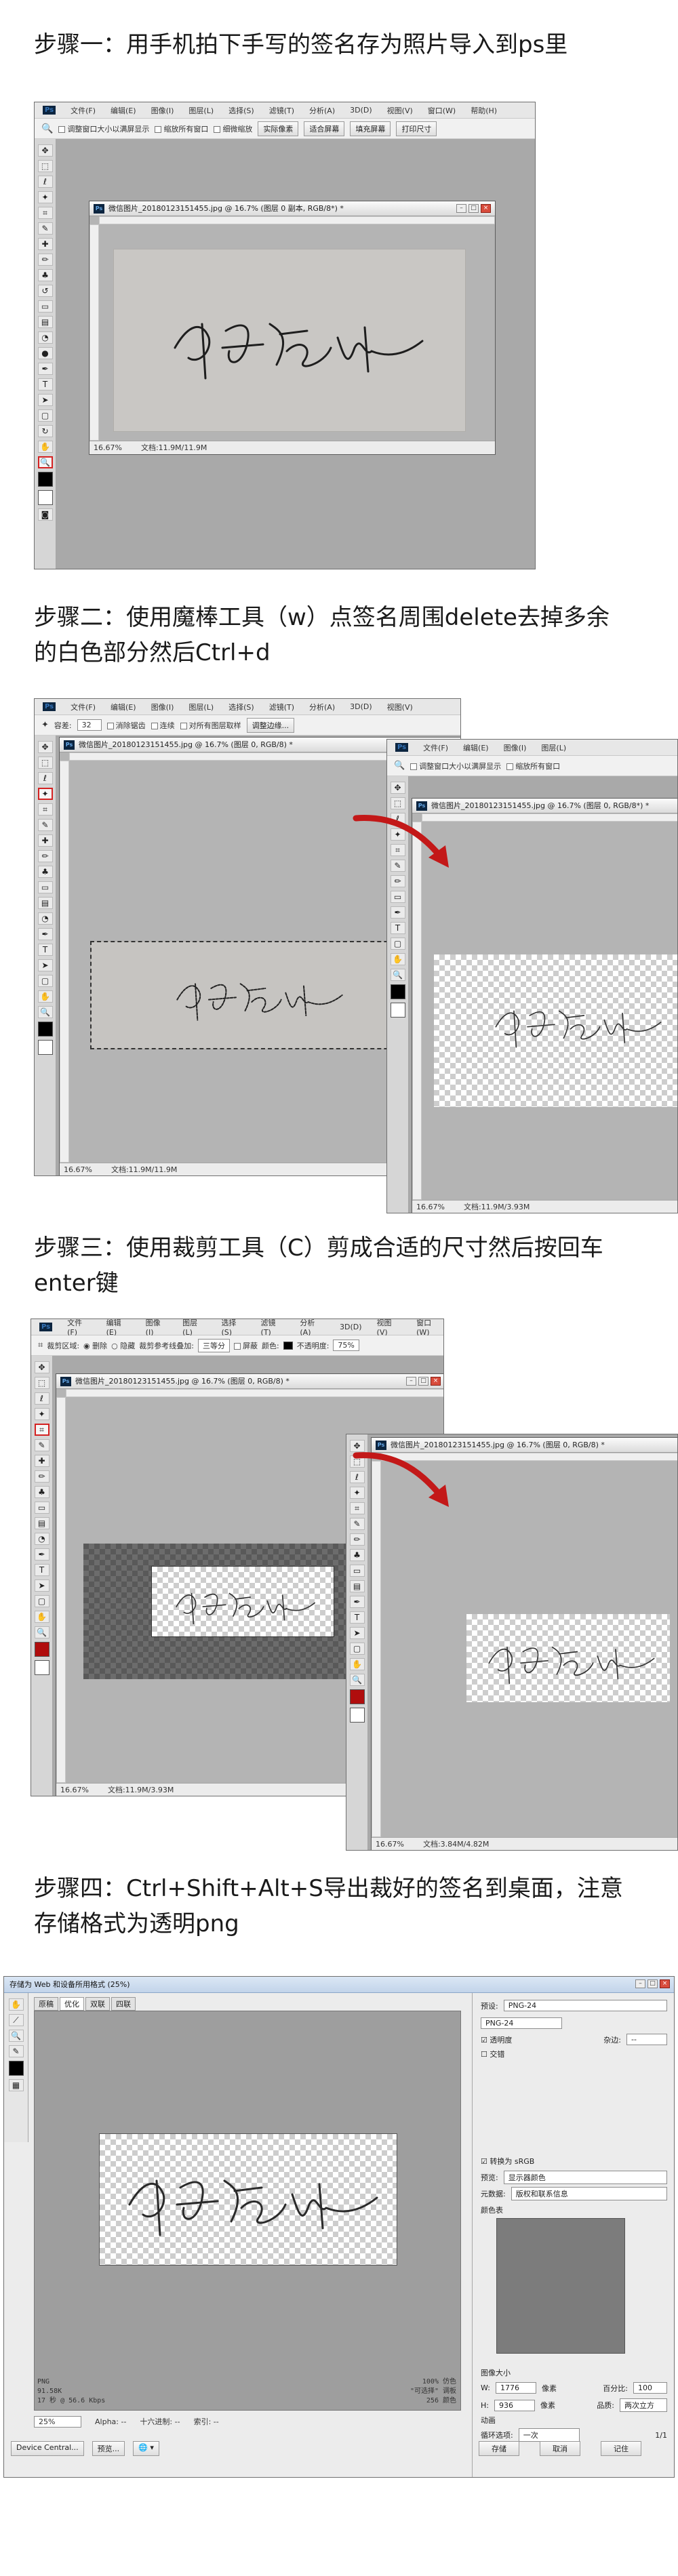 The image size is (678, 2576). Describe the element at coordinates (245, 1345) in the screenshot. I see `option-shield: 屏蔽` at that location.